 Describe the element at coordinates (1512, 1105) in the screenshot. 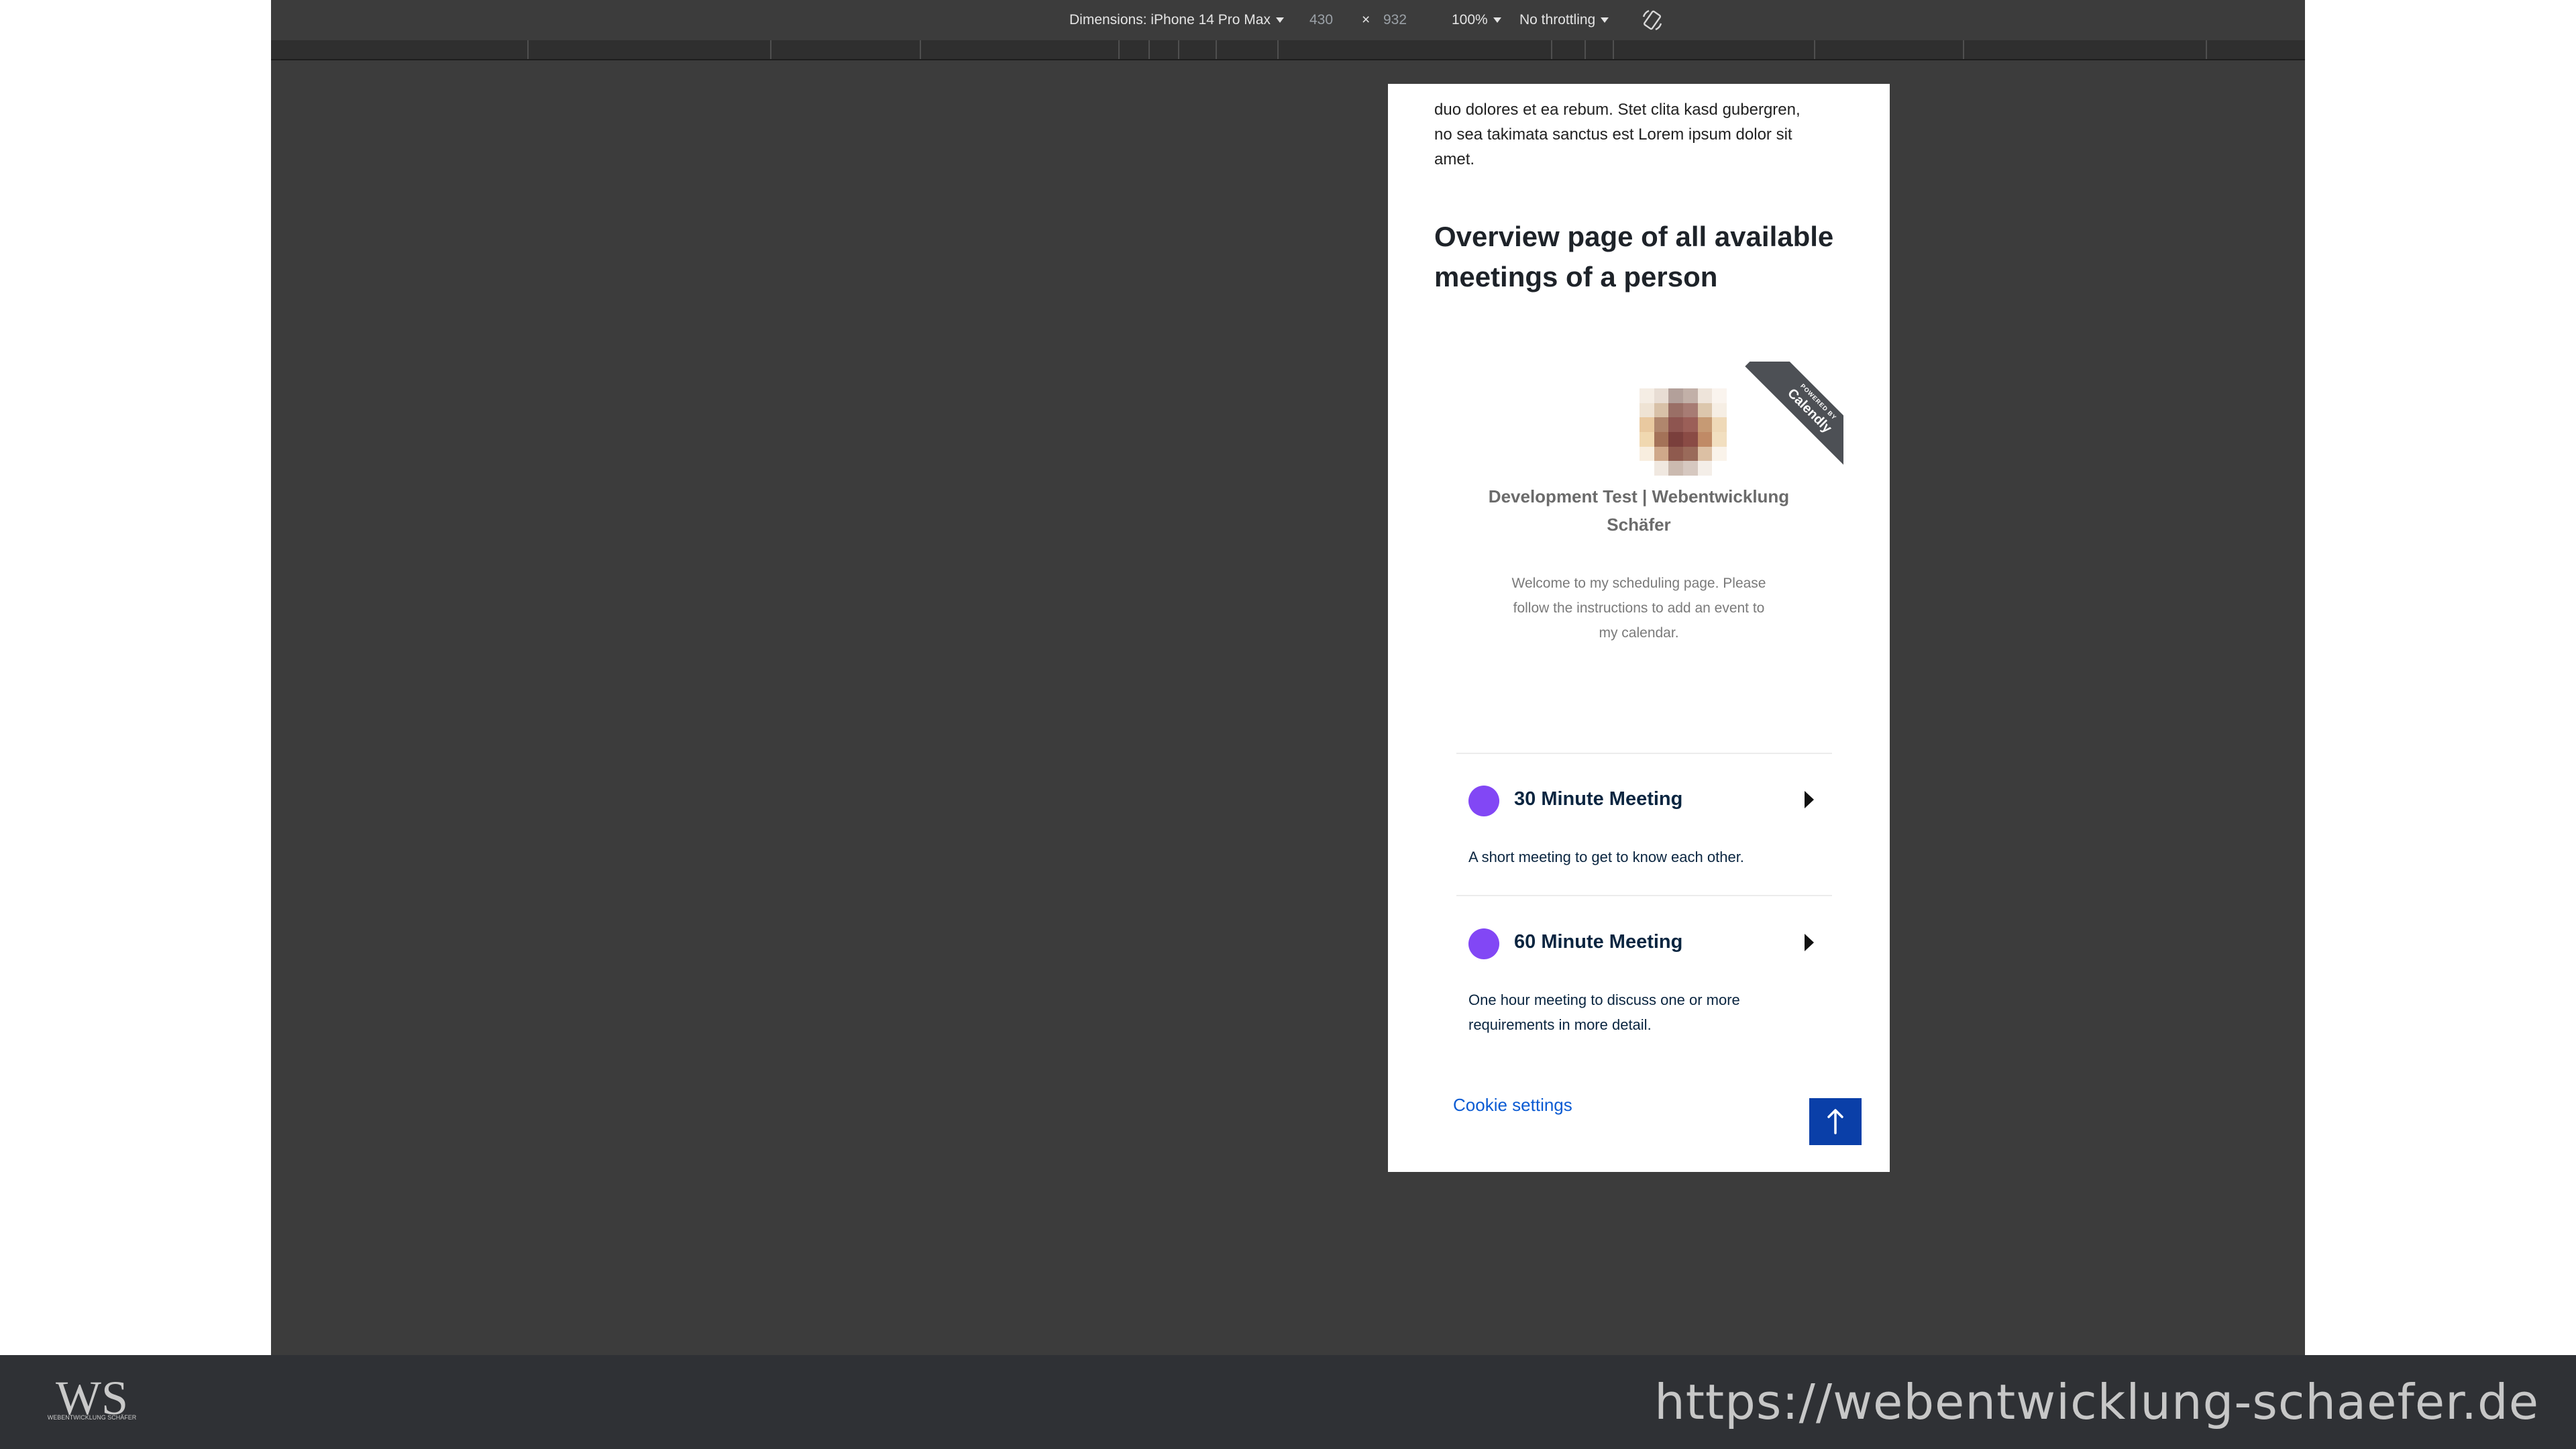

I see `cookie-settings-link: Cookie settings` at that location.